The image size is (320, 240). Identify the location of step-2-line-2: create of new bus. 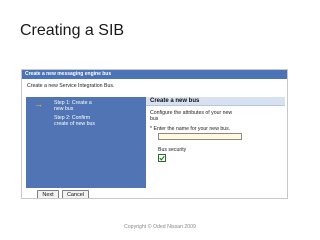
(74, 124).